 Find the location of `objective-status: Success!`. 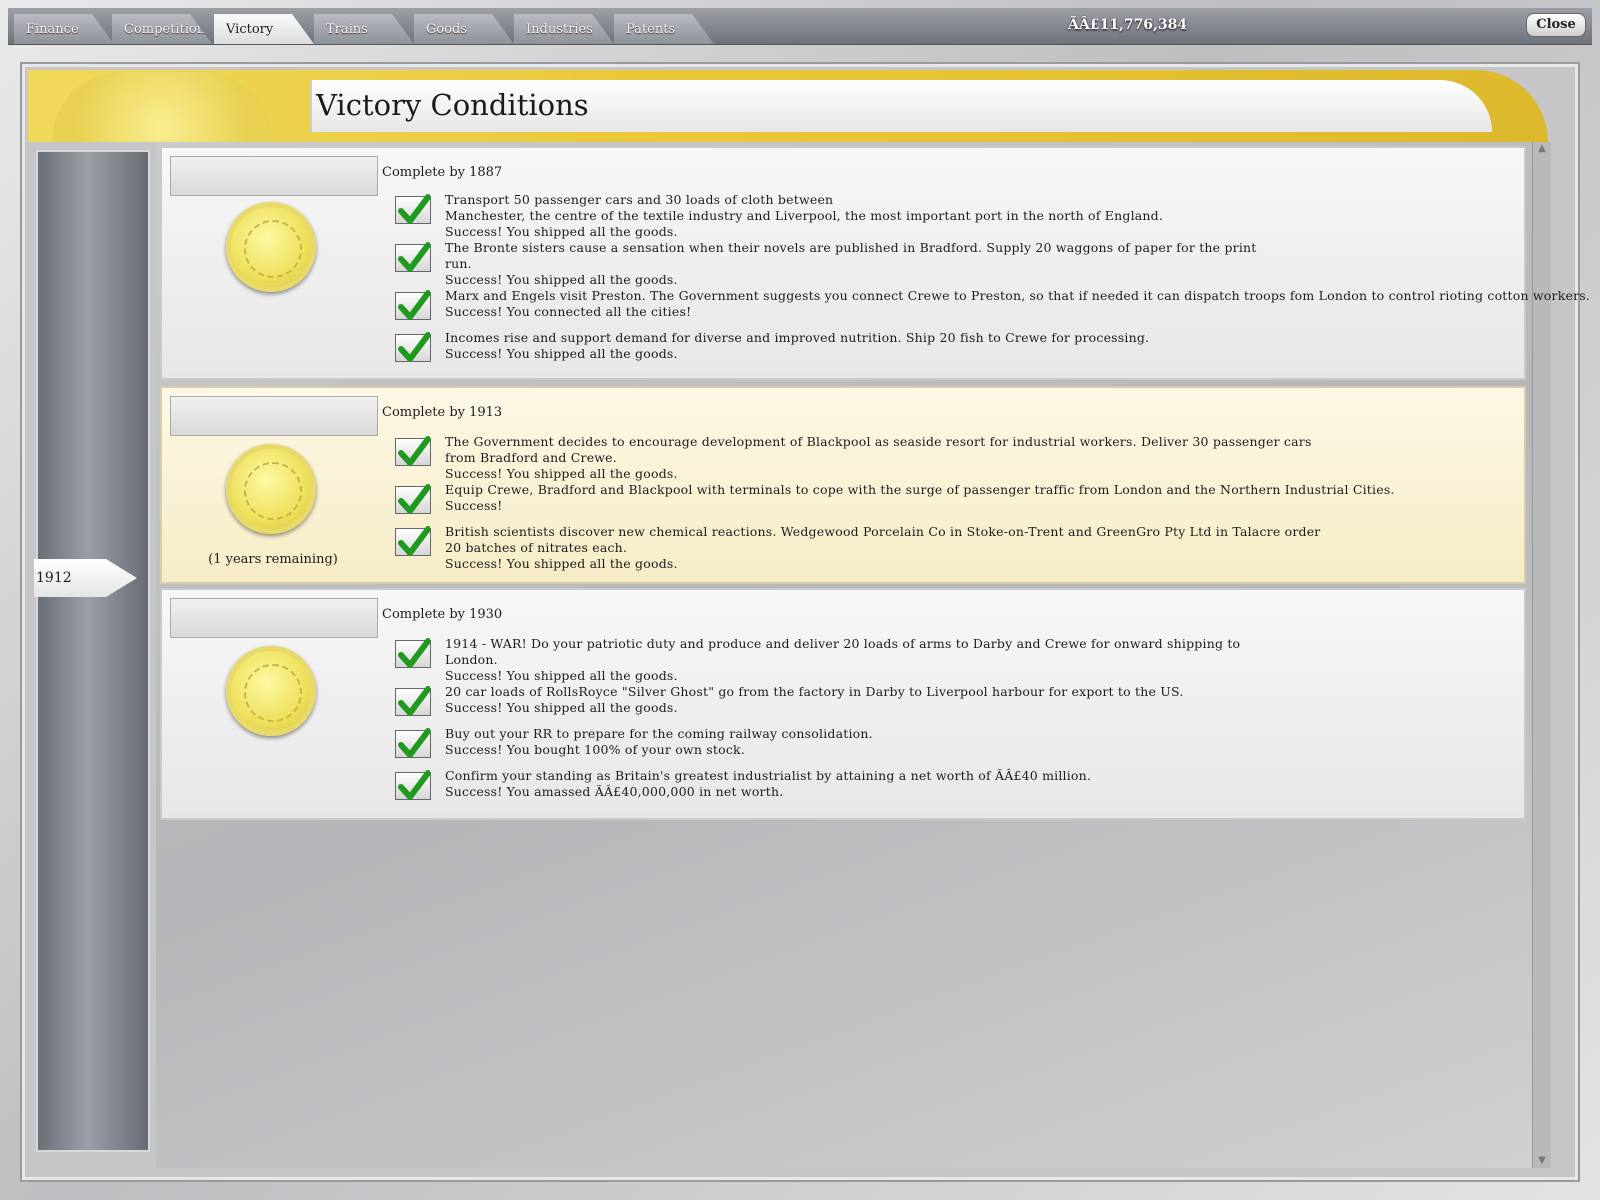

objective-status: Success! is located at coordinates (474, 505).